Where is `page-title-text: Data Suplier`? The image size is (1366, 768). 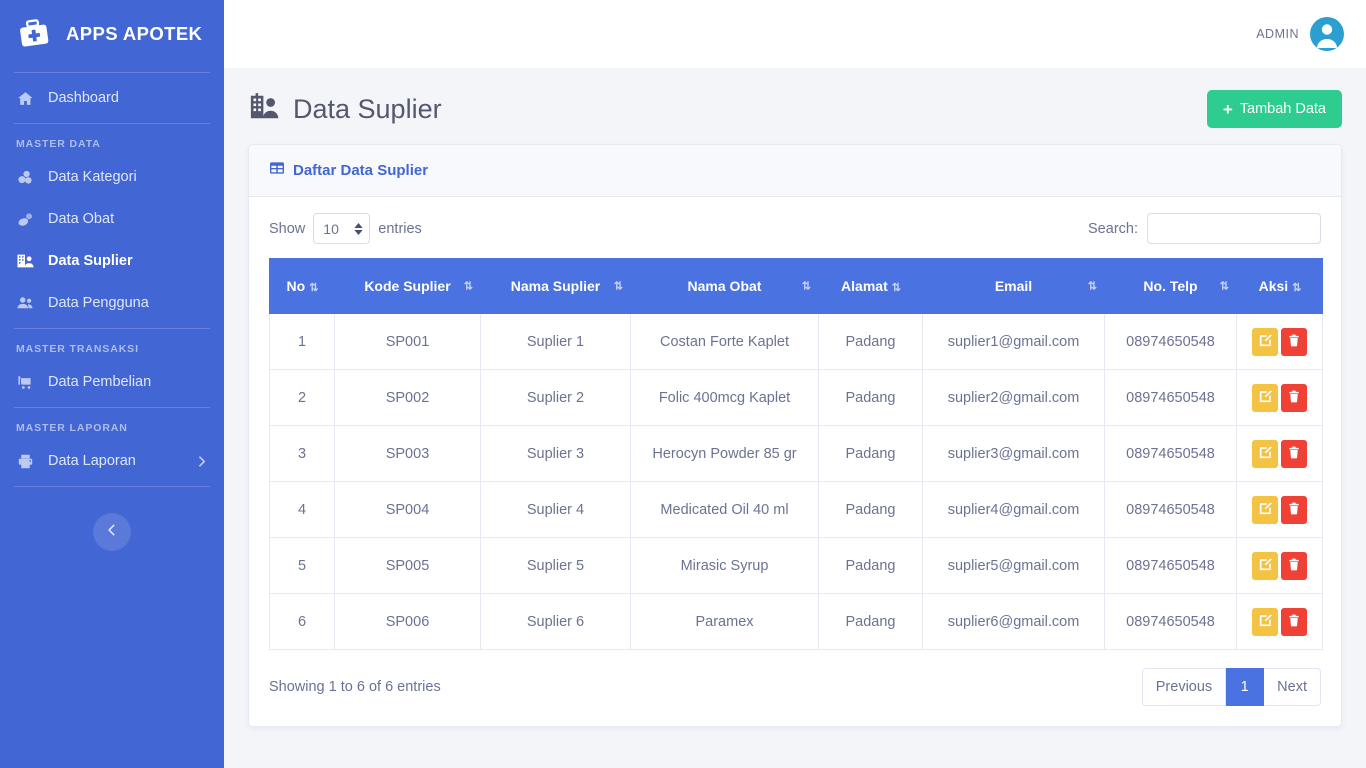 page-title-text: Data Suplier is located at coordinates (367, 108).